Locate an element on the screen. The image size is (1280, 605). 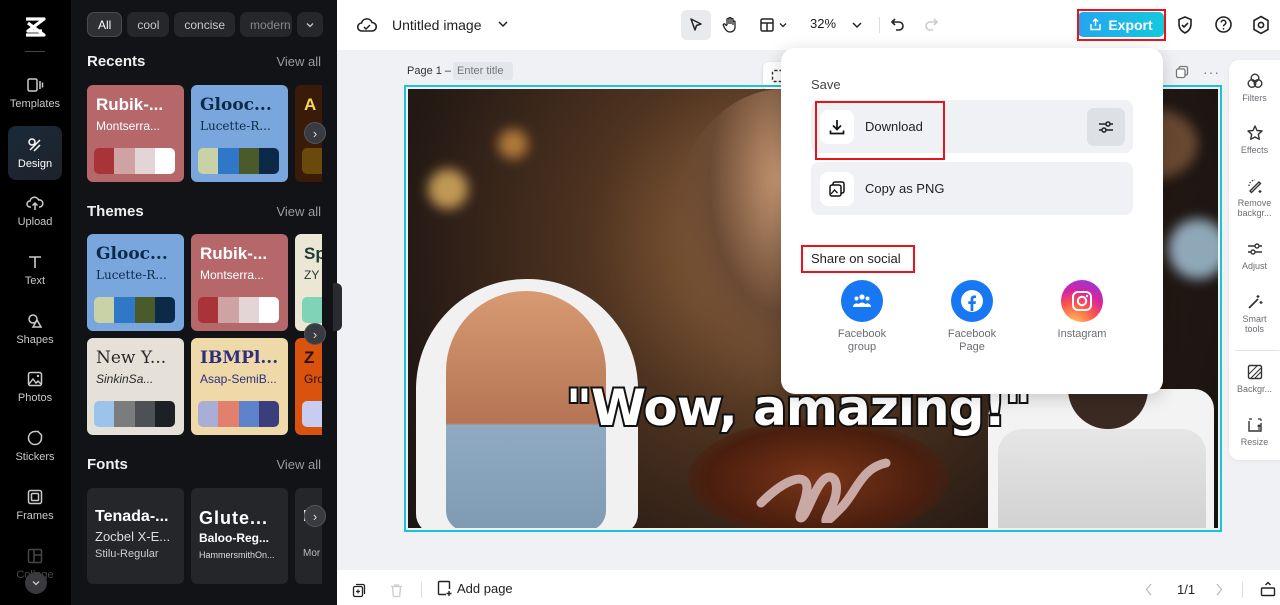
add-page-label: Add page is located at coordinates (485, 588).